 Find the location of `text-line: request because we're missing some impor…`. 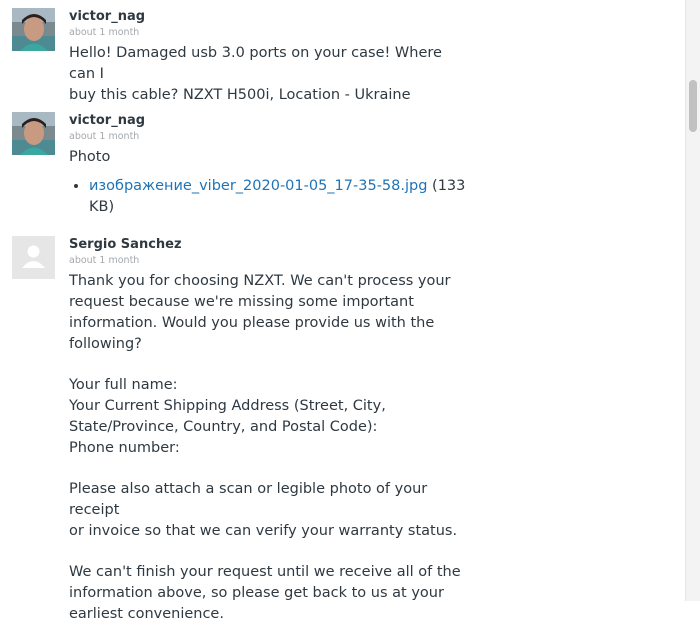

text-line: request because we're missing some impor… is located at coordinates (241, 302).